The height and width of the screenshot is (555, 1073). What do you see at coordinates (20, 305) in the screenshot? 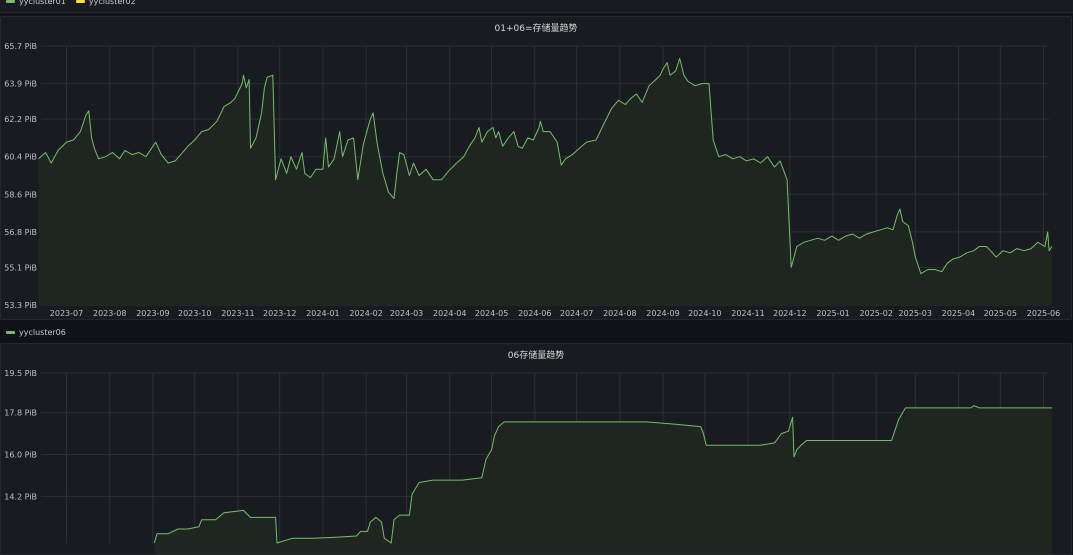
I see `y-tick-label: 53.3 PiB` at bounding box center [20, 305].